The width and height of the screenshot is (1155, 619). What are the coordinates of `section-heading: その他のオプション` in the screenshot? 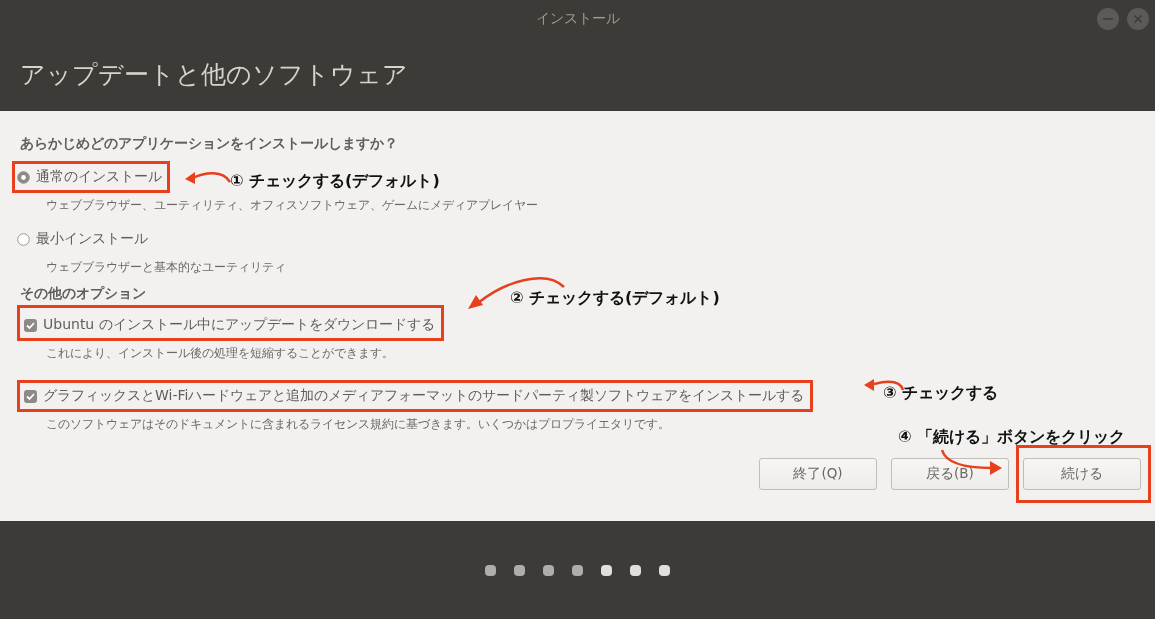 It's located at (83, 294).